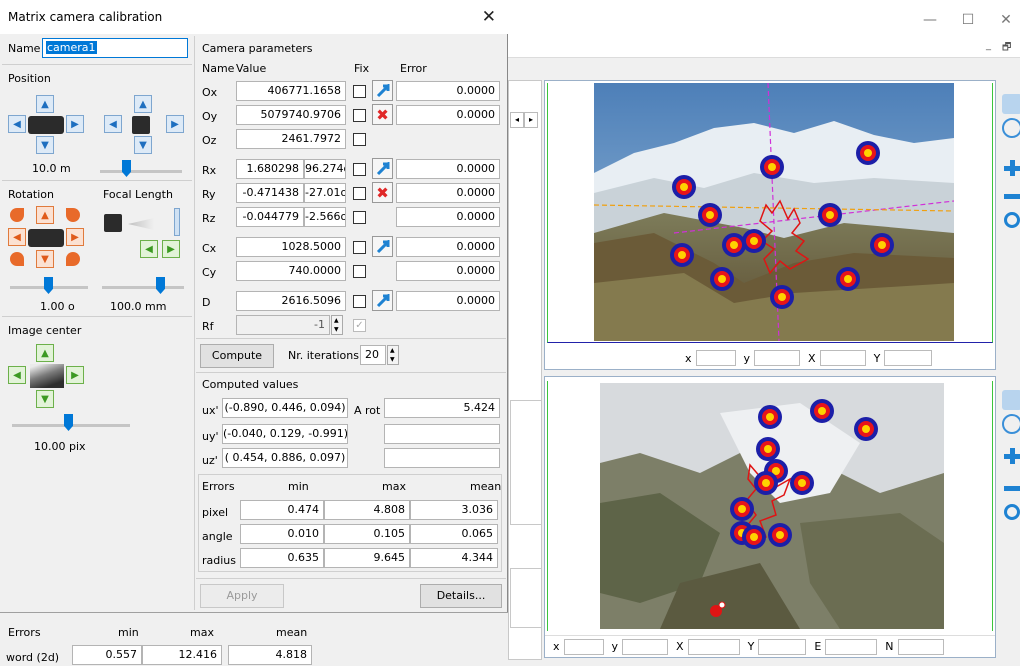 The height and width of the screenshot is (666, 1020). Describe the element at coordinates (45, 104) in the screenshot. I see `move-up-button: ▲` at that location.